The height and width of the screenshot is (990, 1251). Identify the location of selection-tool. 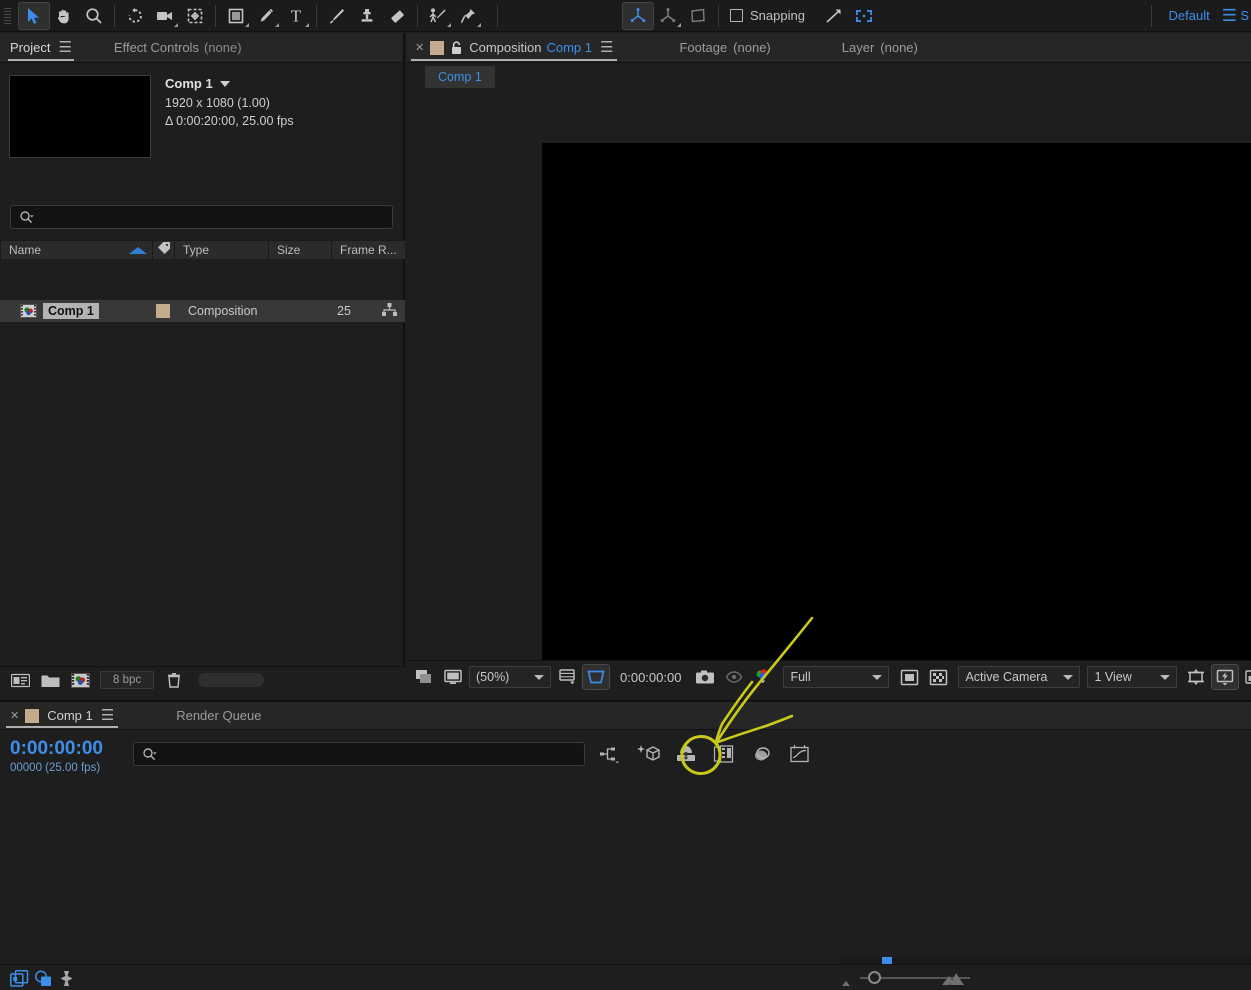
(34, 15).